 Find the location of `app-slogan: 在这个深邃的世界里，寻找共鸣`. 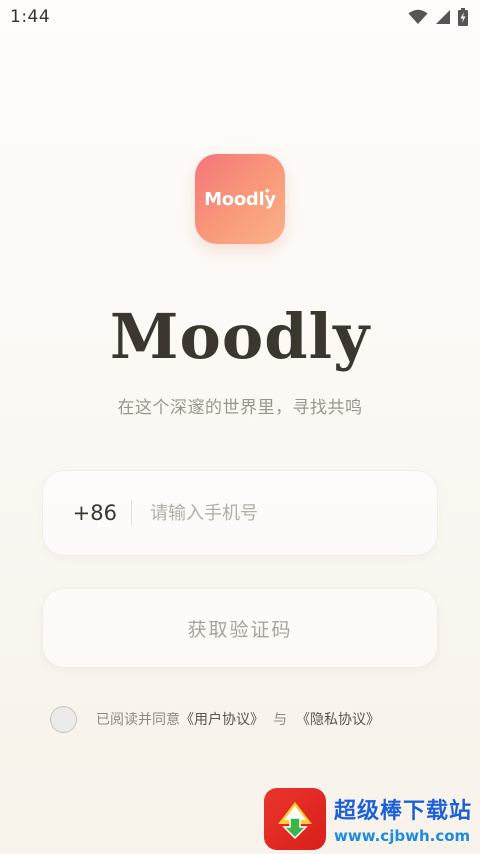

app-slogan: 在这个深邃的世界里，寻找共鸣 is located at coordinates (240, 408).